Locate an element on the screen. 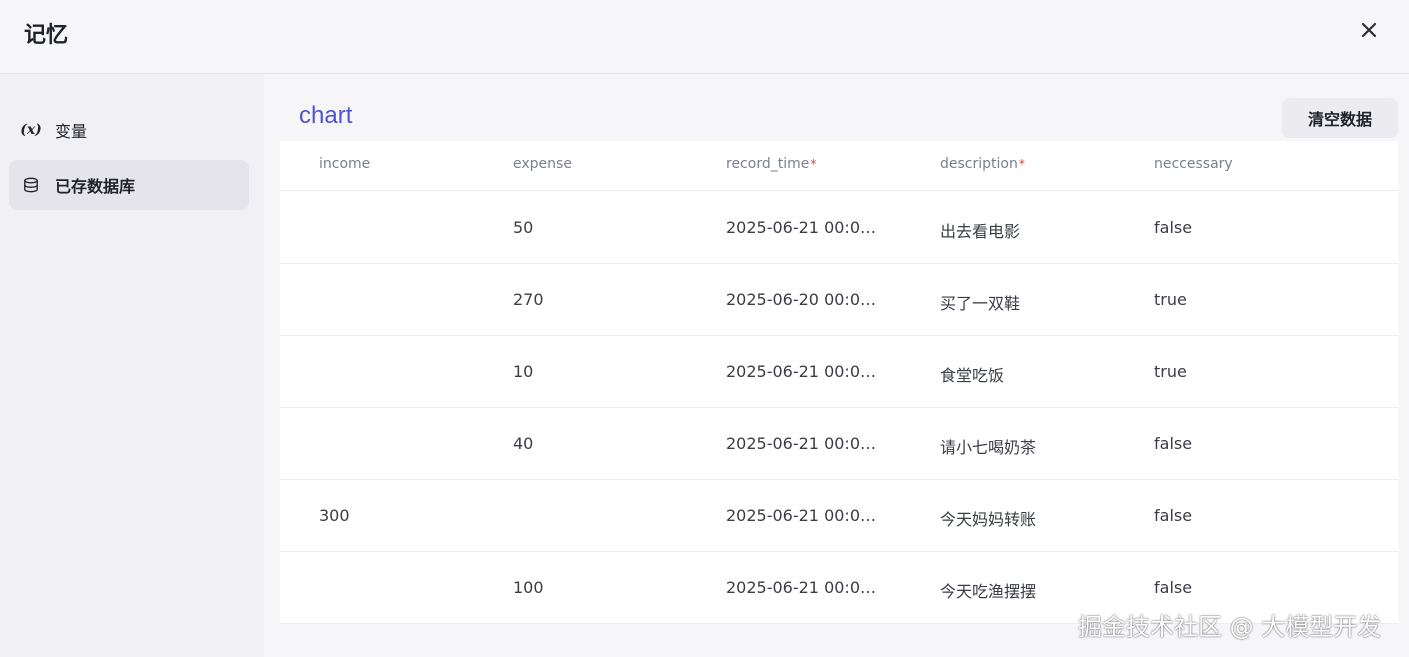  column-header-label: neccessary is located at coordinates (1193, 164).